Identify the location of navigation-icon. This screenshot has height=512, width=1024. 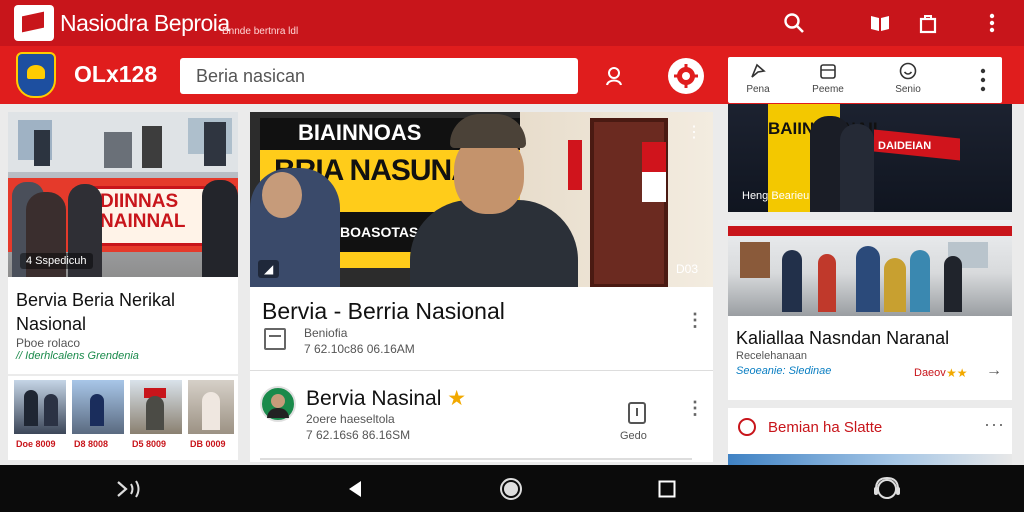
(758, 73).